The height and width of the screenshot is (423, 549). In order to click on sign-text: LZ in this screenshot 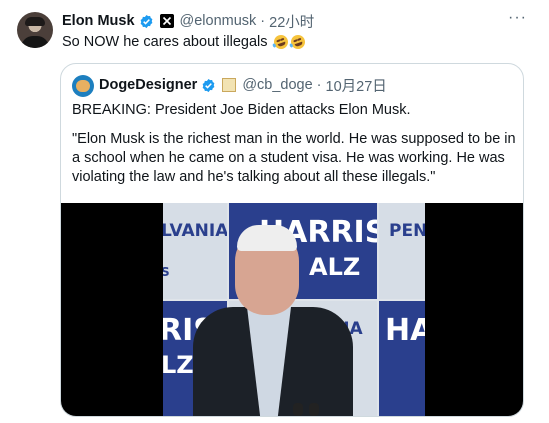, I will do `click(178, 365)`.